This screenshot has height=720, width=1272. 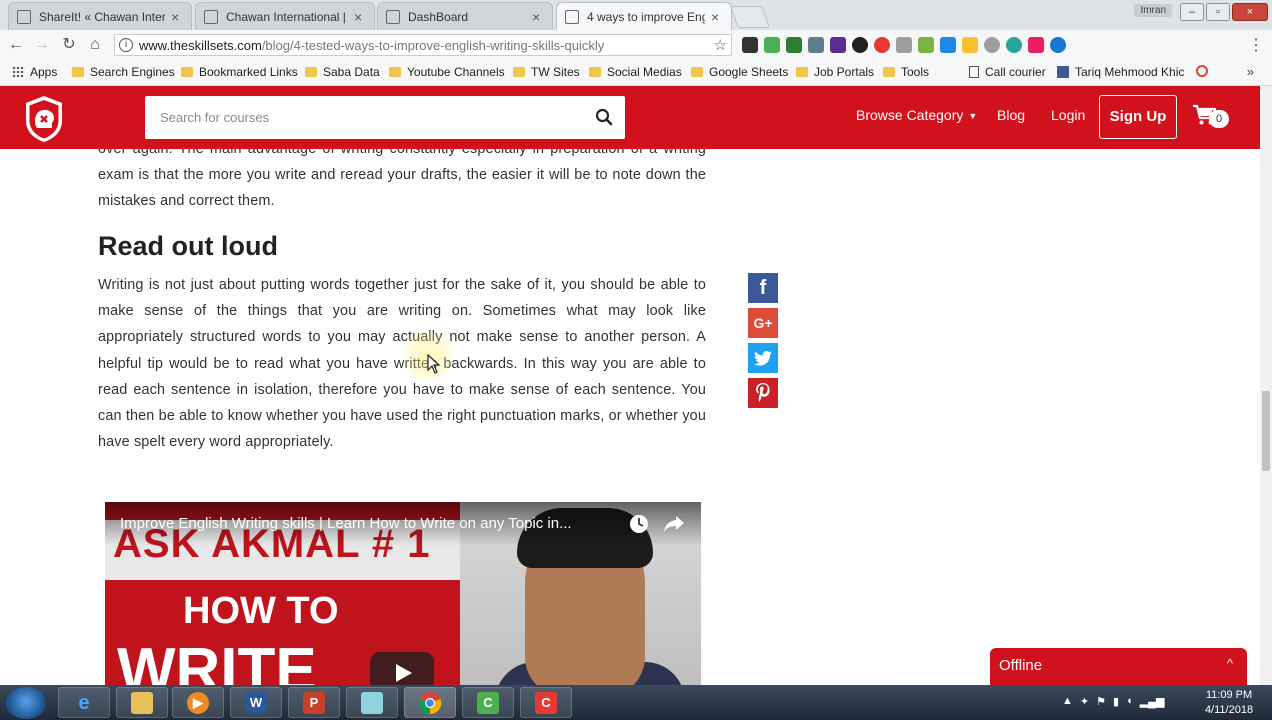 I want to click on blog-link: Blog, so click(x=1011, y=115).